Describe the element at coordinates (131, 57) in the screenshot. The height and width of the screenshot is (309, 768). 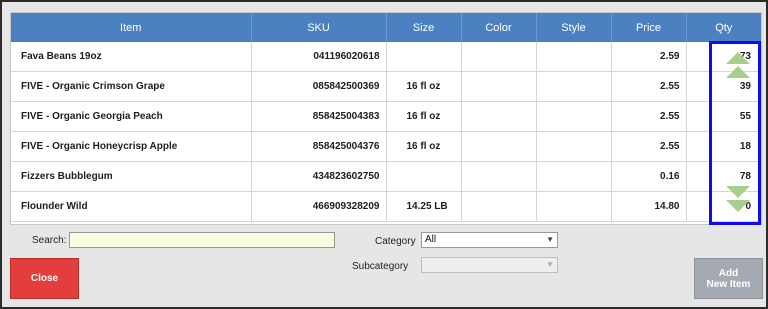
I see `cell-item: Fava Beans 19oz` at that location.